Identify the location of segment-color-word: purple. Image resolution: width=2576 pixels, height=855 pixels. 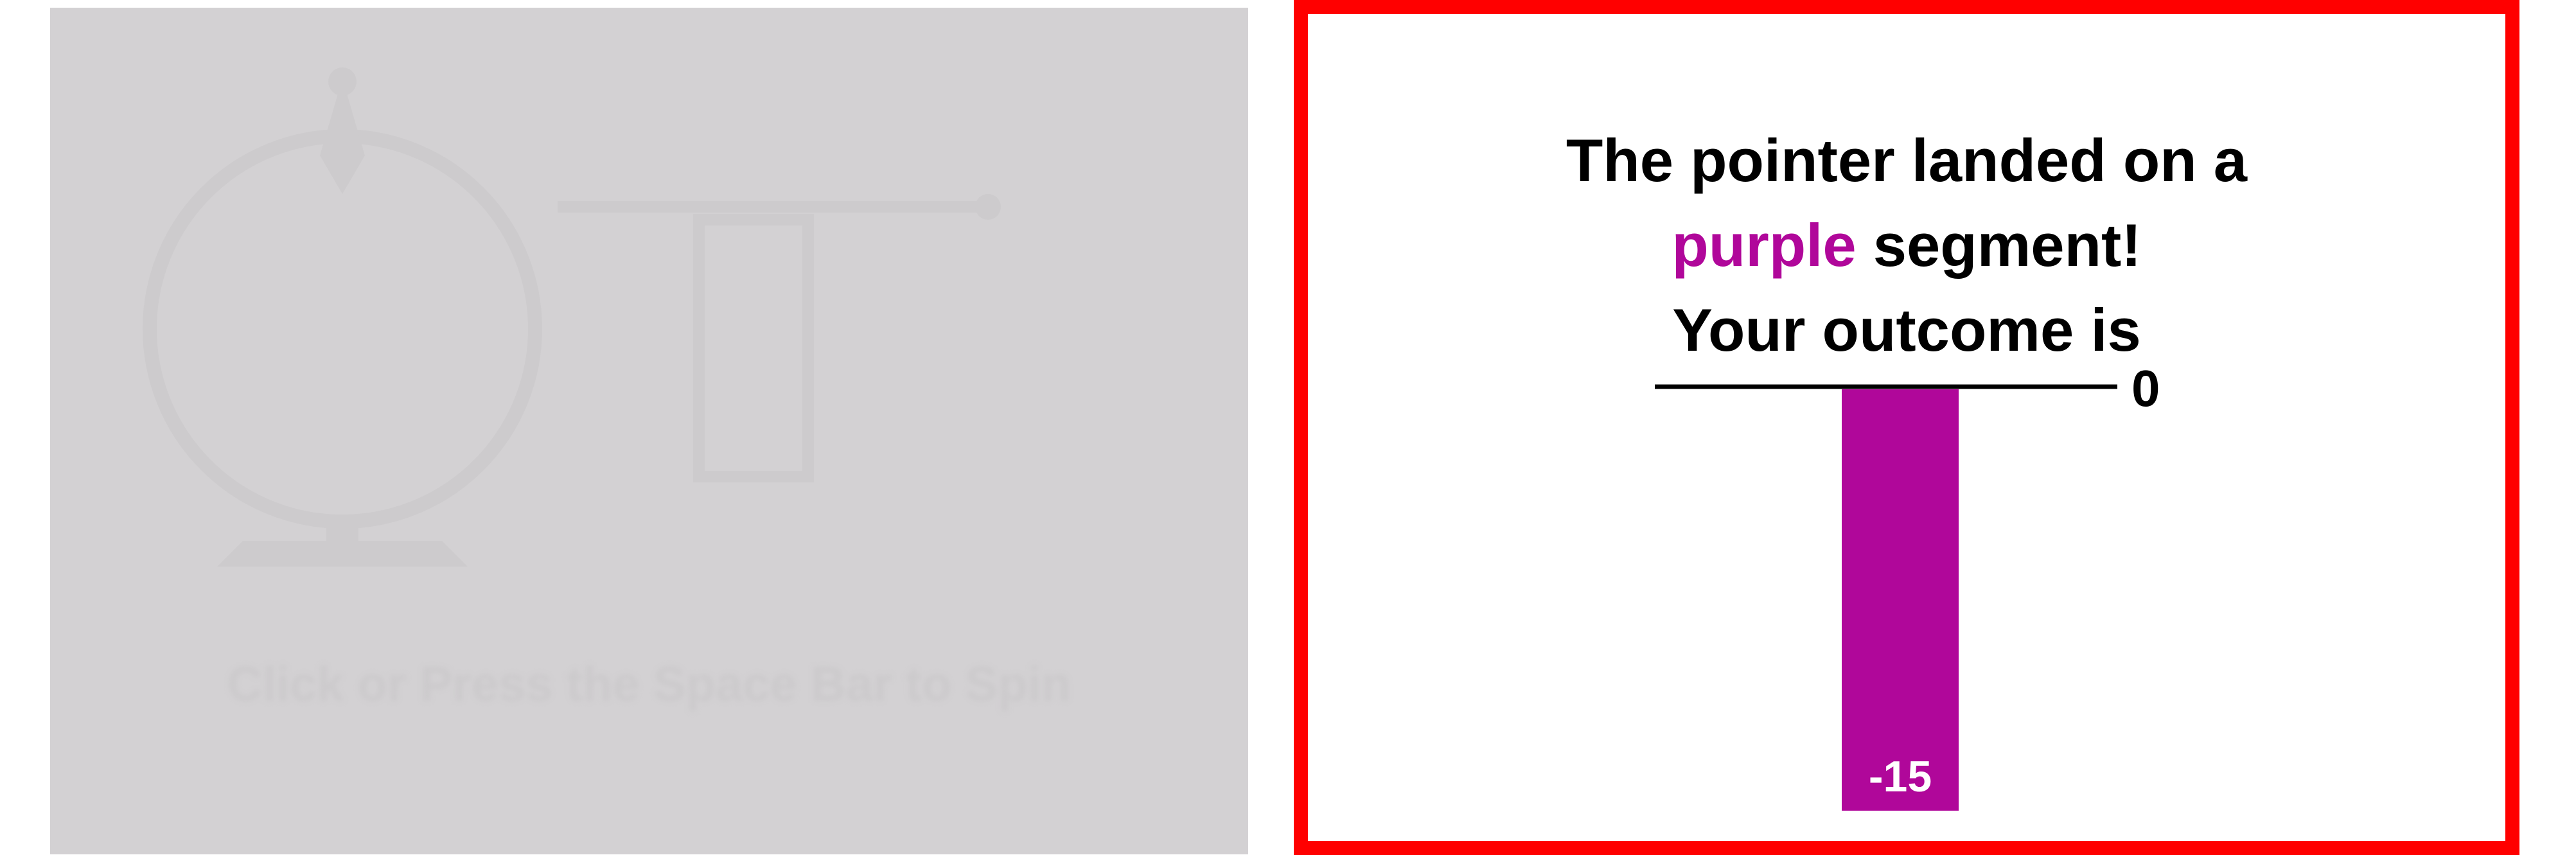
(1764, 245).